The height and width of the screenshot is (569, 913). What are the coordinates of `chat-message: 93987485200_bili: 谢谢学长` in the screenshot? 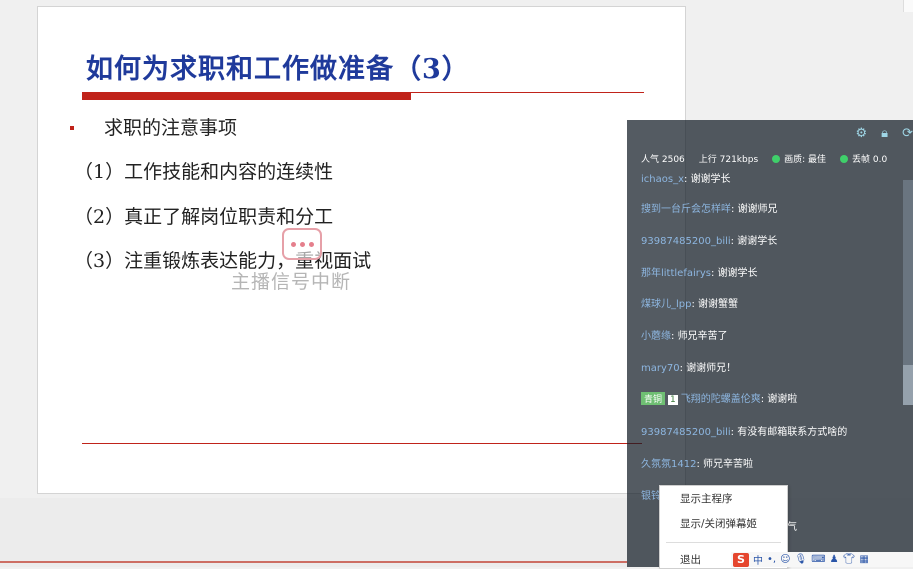 It's located at (709, 241).